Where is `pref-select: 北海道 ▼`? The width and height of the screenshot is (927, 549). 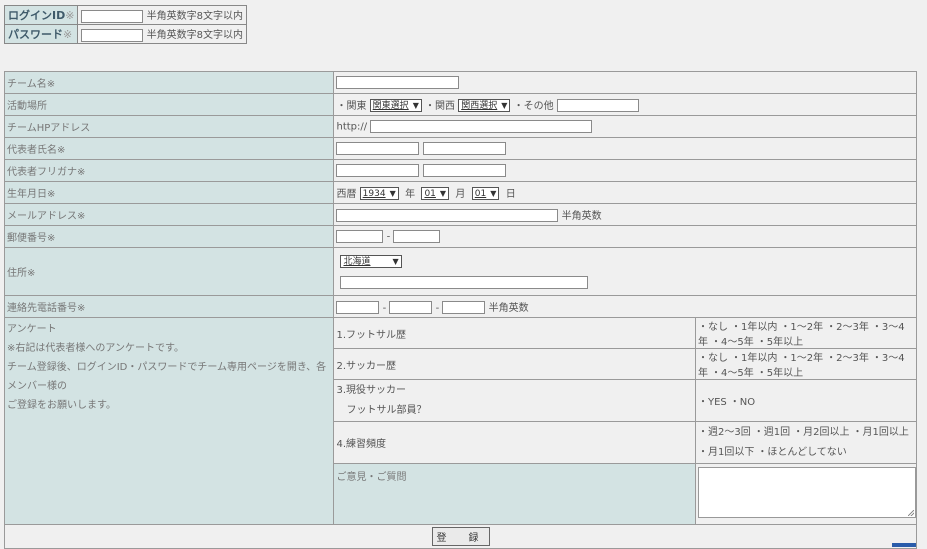 pref-select: 北海道 ▼ is located at coordinates (371, 261).